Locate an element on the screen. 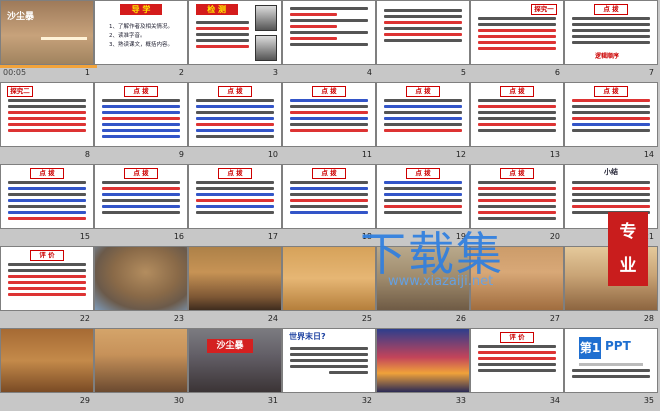  slide-thumb-4: 4 is located at coordinates (329, 40).